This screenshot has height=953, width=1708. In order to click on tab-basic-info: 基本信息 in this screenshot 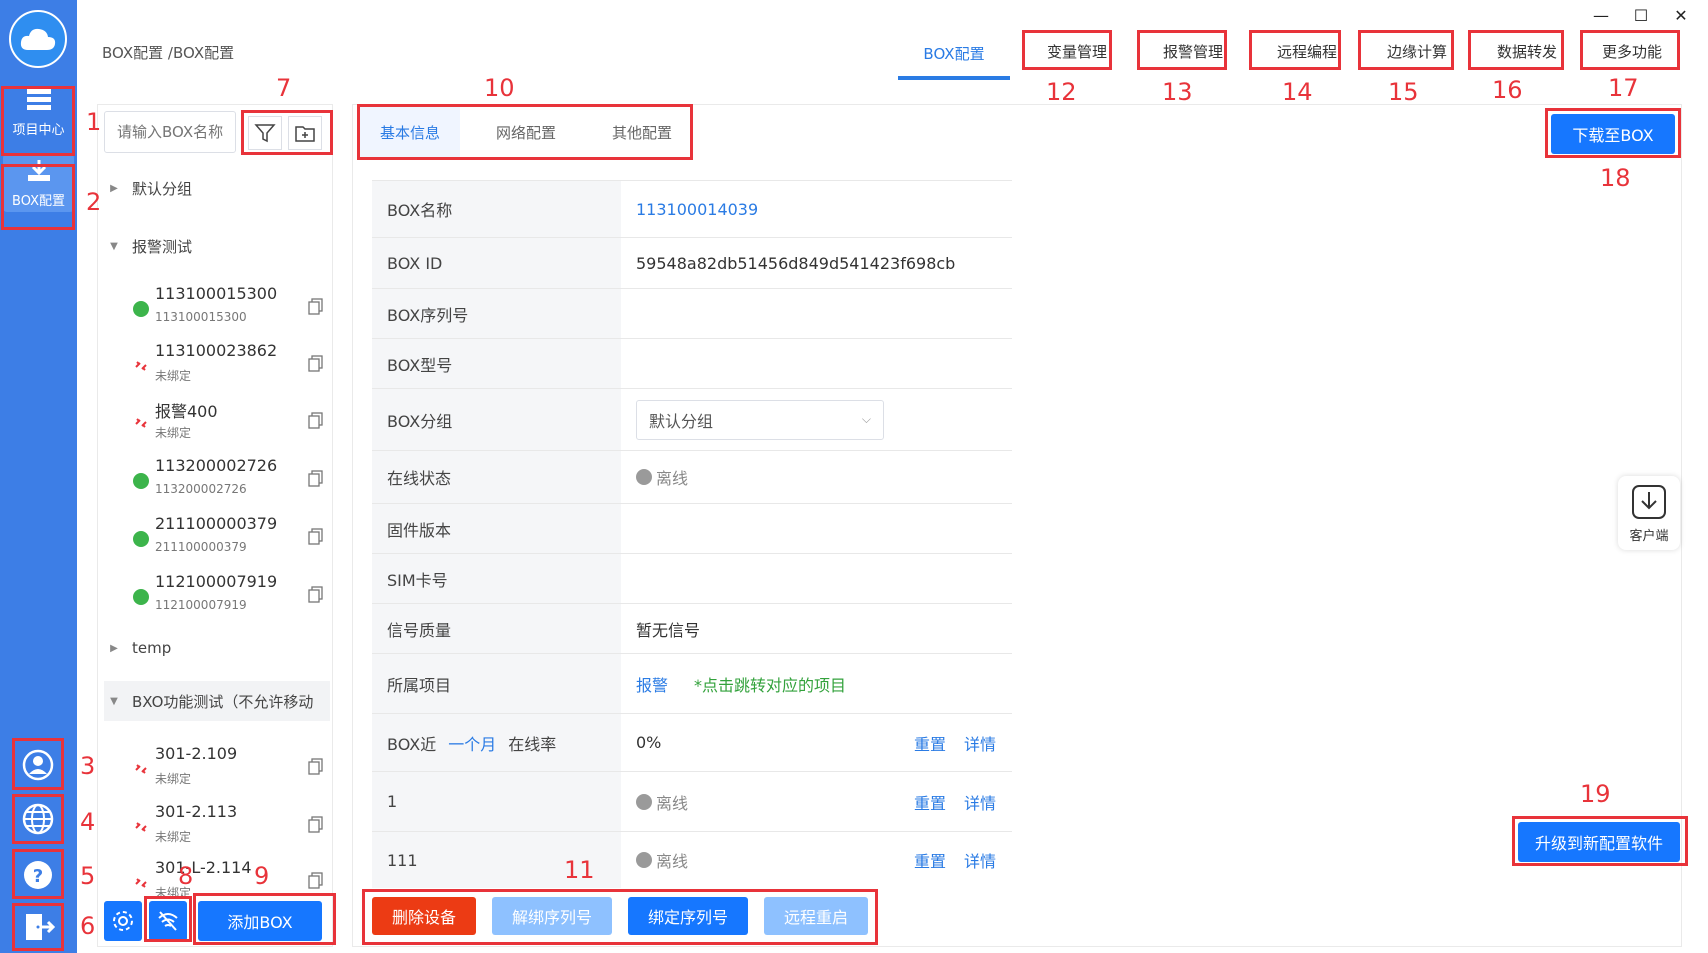, I will do `click(410, 132)`.